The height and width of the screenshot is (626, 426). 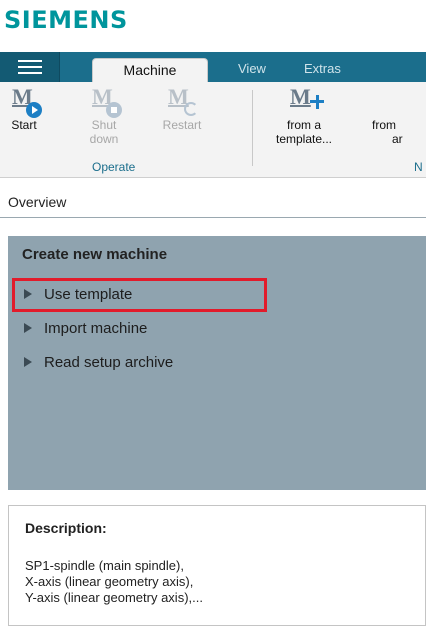 I want to click on machine-shutdown-icon: M, so click(x=104, y=101).